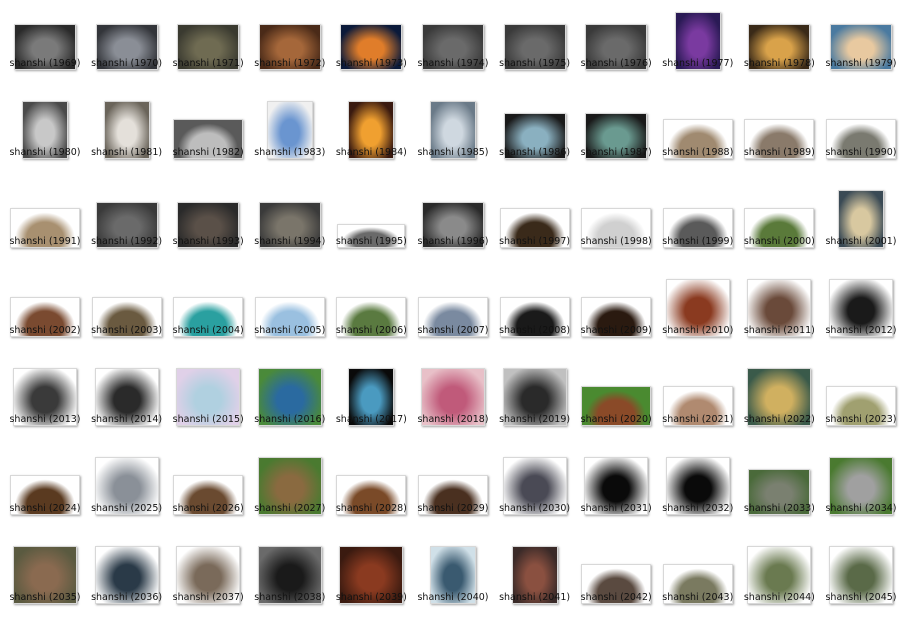 The width and height of the screenshot is (900, 628). I want to click on file-name-label: shanshi (1975), so click(535, 63).